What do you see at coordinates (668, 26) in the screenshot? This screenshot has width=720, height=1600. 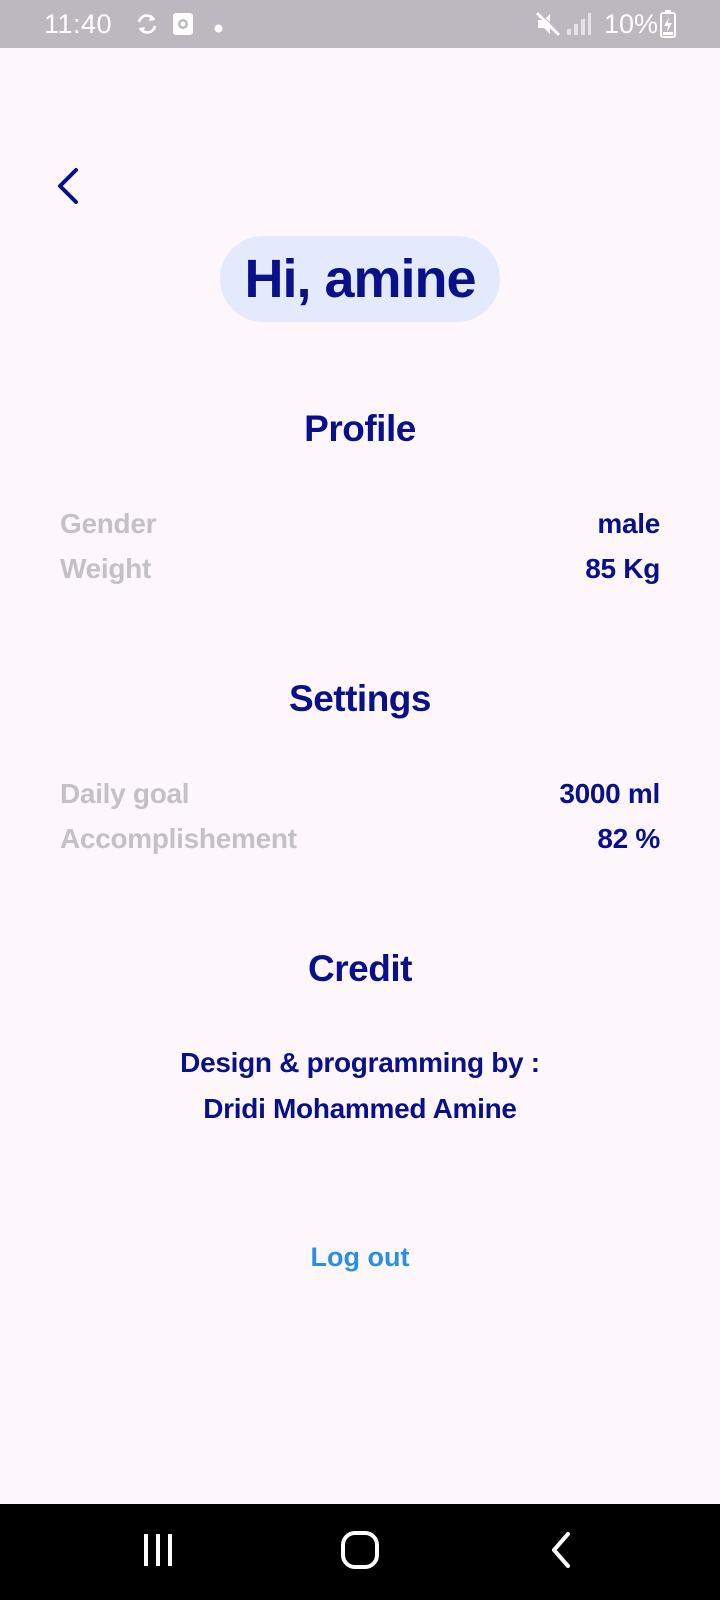 I see `battery-charging-icon` at bounding box center [668, 26].